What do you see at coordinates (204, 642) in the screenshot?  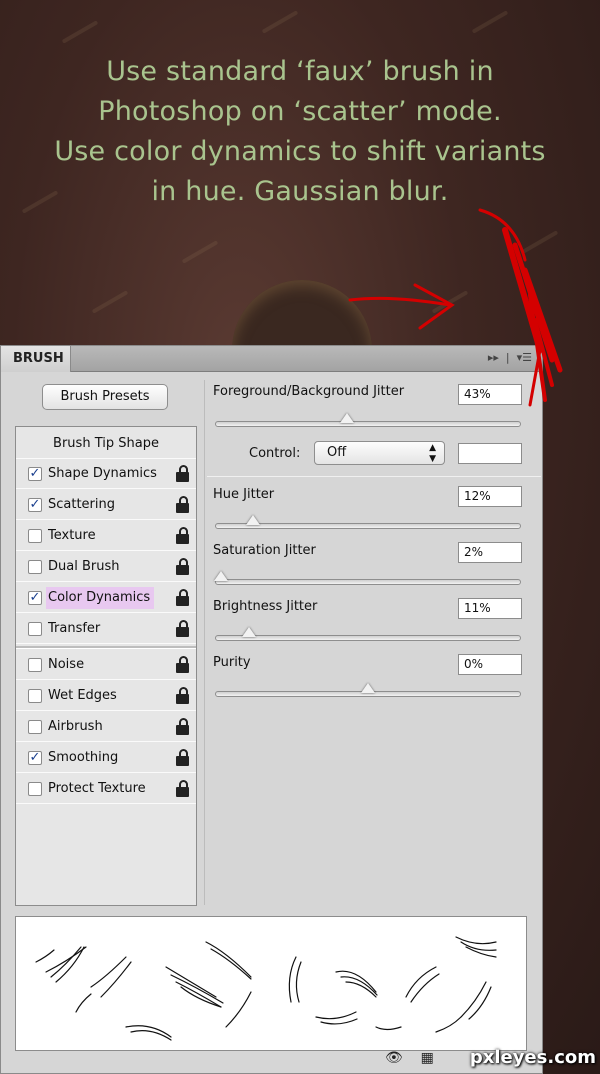 I see `panel-divider` at bounding box center [204, 642].